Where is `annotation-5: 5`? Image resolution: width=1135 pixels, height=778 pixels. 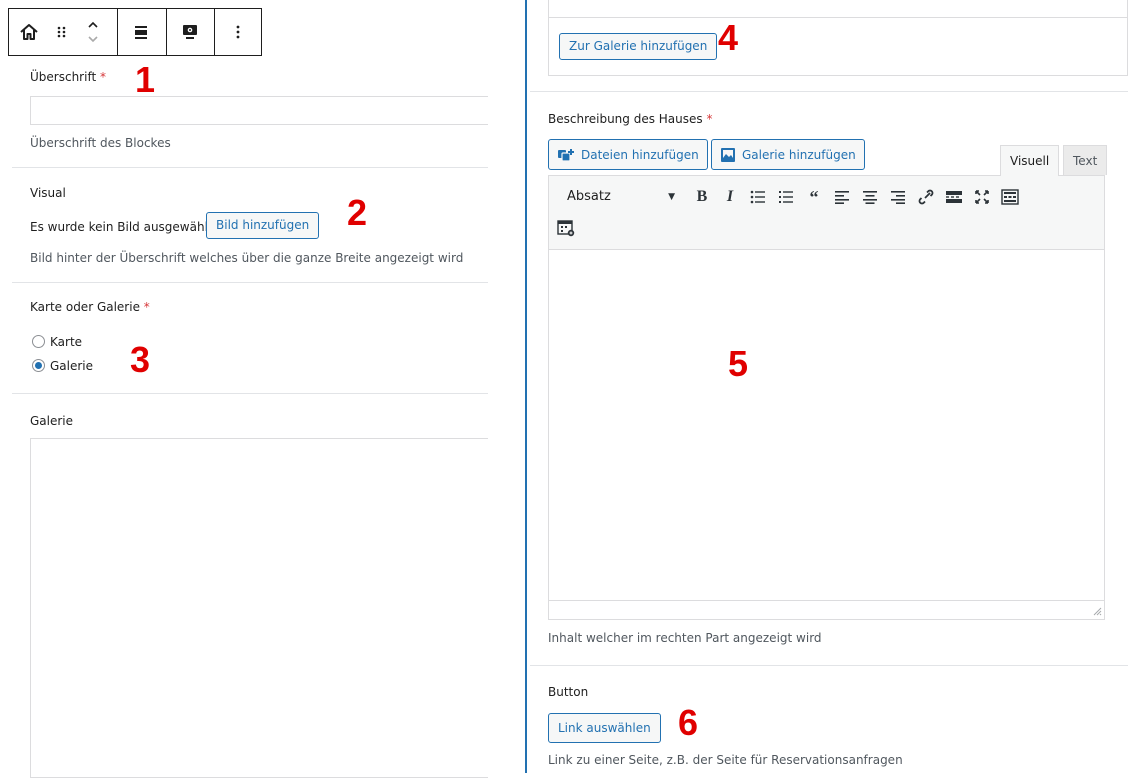 annotation-5: 5 is located at coordinates (738, 363).